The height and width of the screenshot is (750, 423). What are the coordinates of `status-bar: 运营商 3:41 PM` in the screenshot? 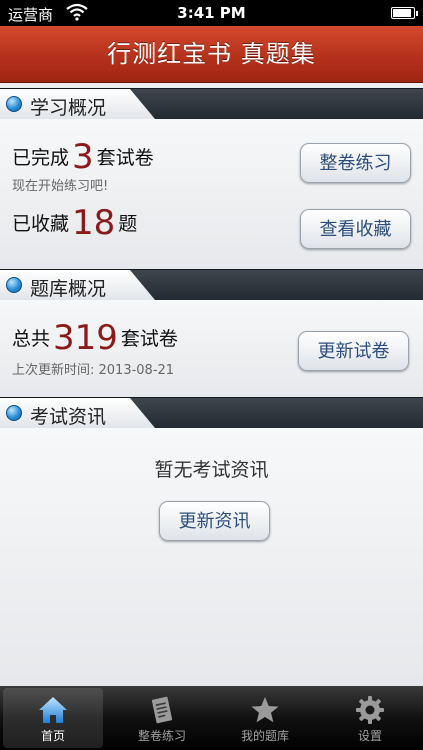 It's located at (211, 13).